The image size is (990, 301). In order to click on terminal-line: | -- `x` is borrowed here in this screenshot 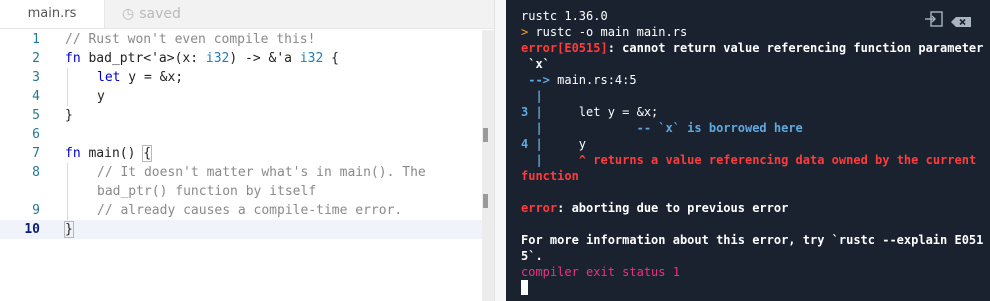, I will do `click(662, 128)`.